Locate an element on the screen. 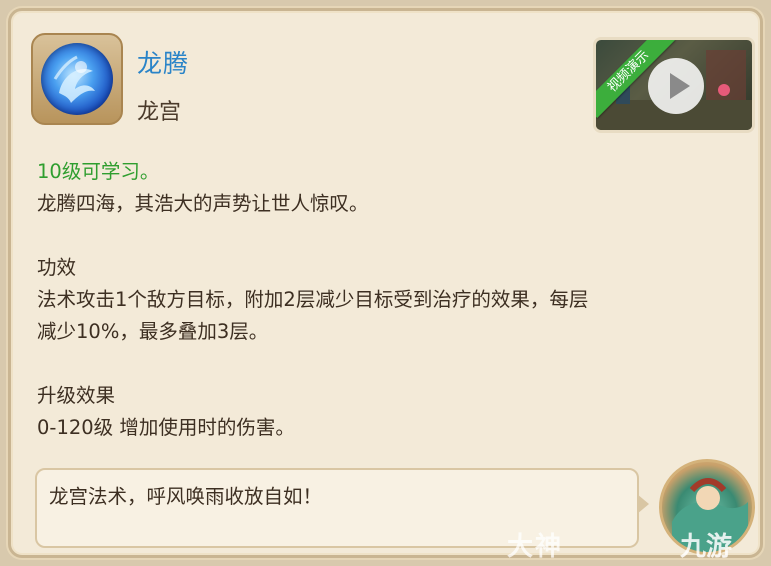 This screenshot has width=771, height=566. dragon-orb-icon is located at coordinates (77, 79).